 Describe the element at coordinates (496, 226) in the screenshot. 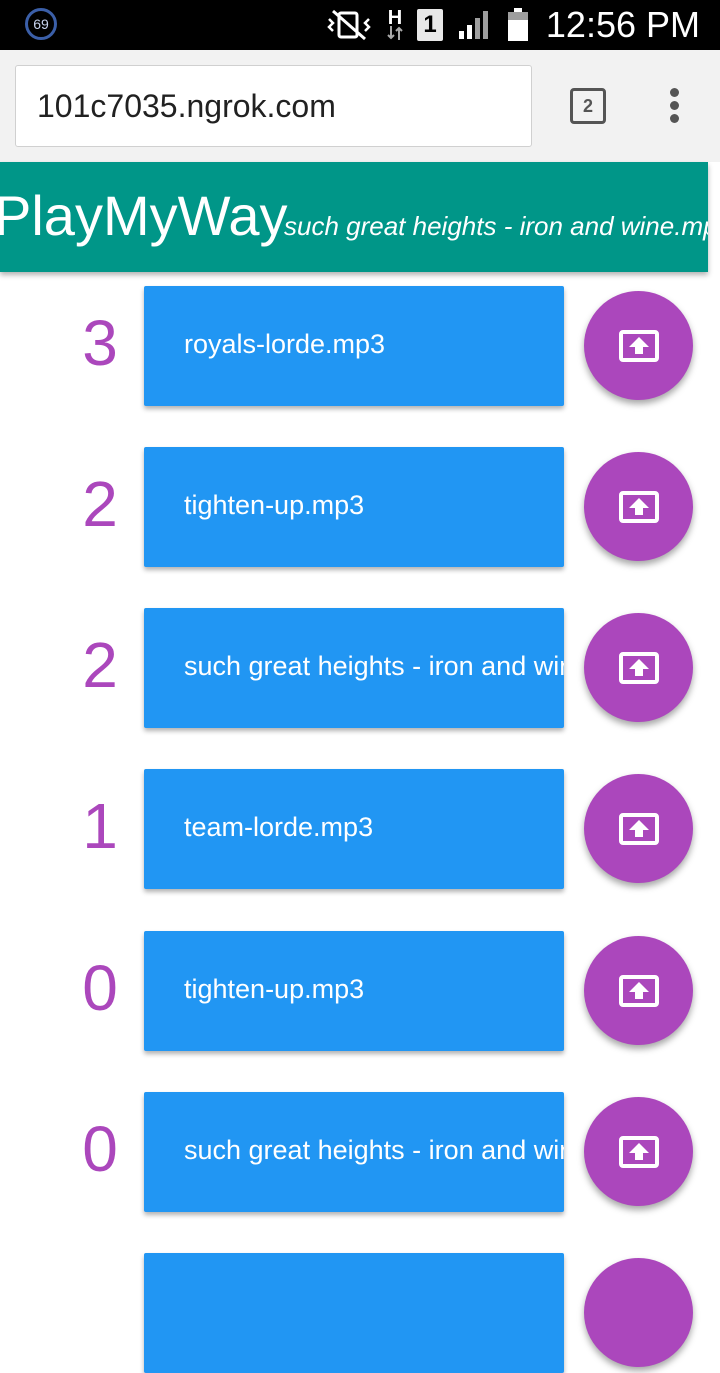

I see `now-playing-text: such great heights - iron and wine.mp3` at that location.